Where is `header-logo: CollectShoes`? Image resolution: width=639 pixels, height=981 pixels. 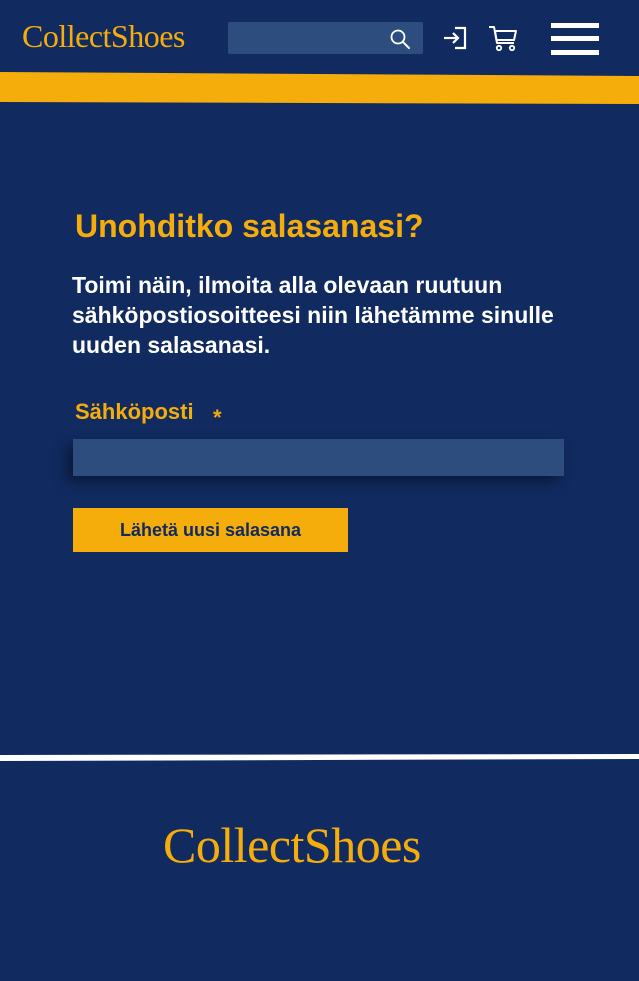 header-logo: CollectShoes is located at coordinates (103, 36).